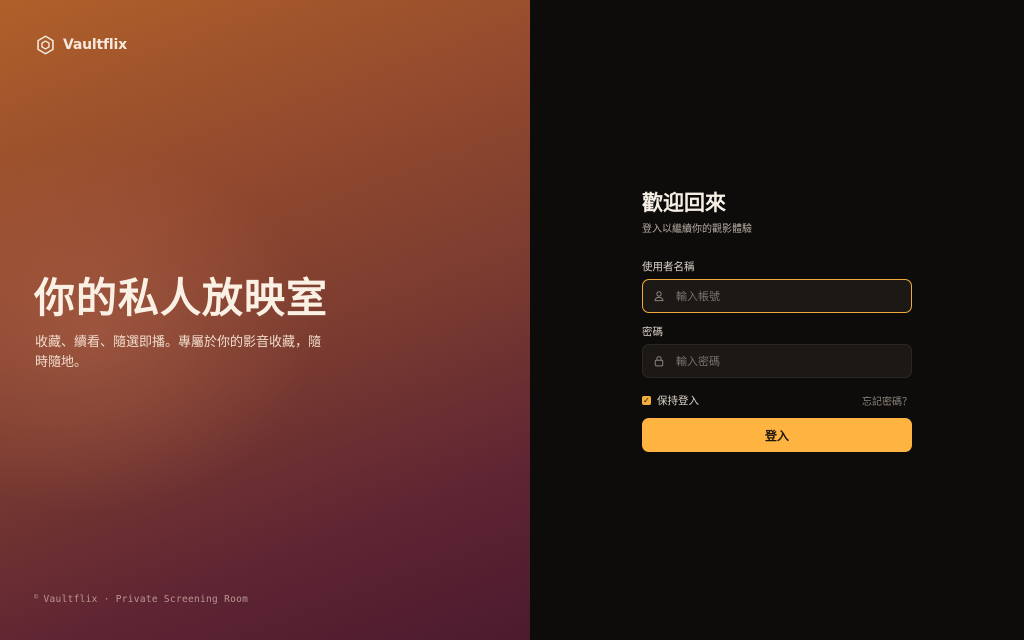  I want to click on footer-text: Vaultflix · Private Screening Room, so click(146, 599).